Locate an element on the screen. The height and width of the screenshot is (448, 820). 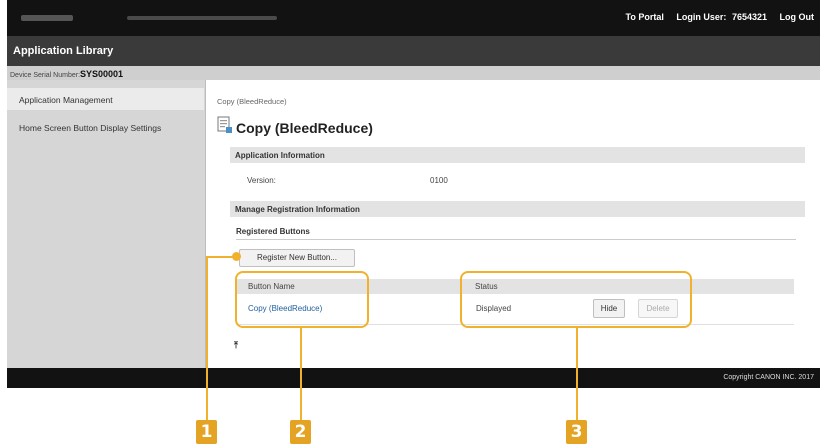
back-to-top-icon: ⤒ is located at coordinates (236, 345).